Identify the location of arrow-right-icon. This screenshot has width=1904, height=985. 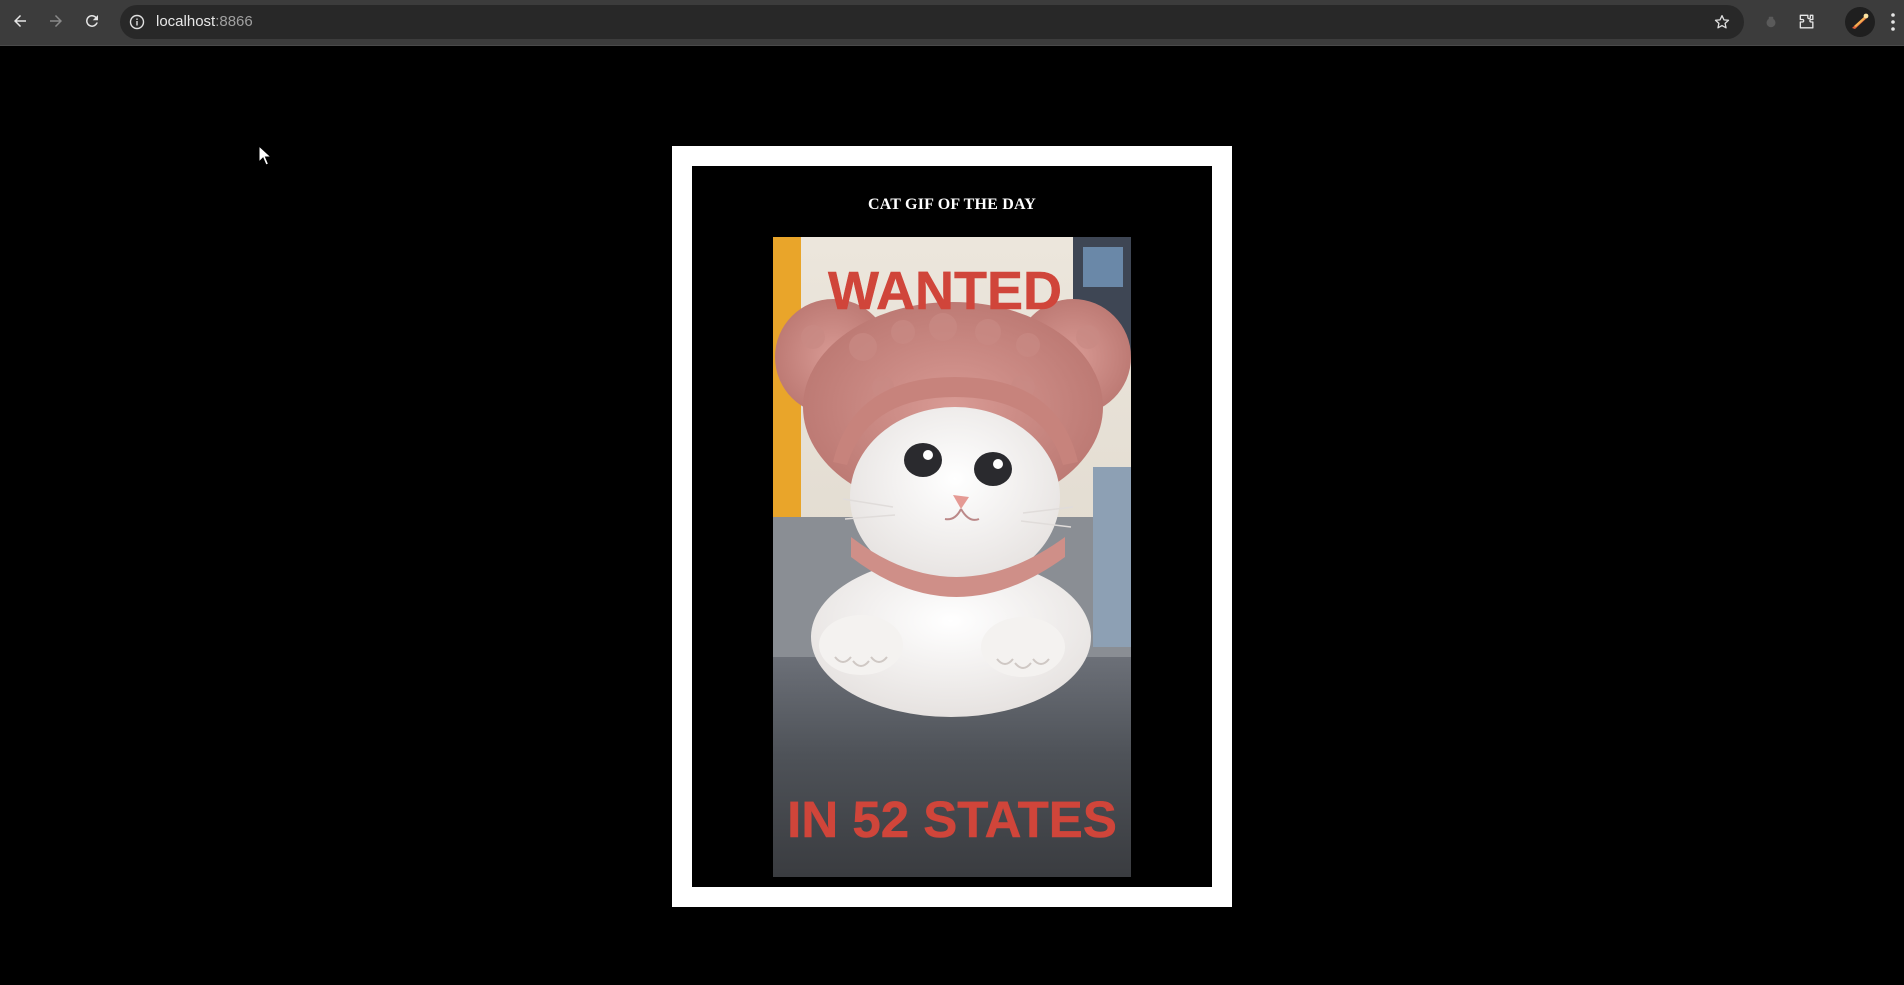
(56, 21).